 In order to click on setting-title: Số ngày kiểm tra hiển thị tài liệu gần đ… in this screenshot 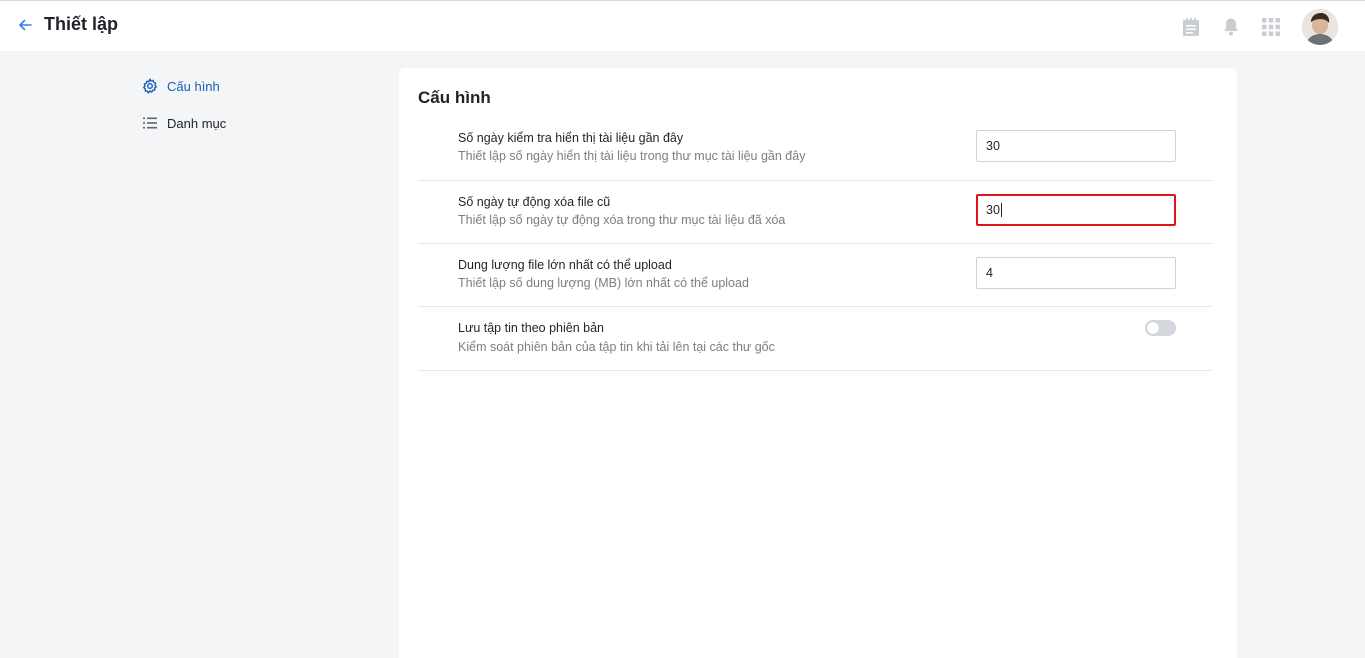, I will do `click(571, 138)`.